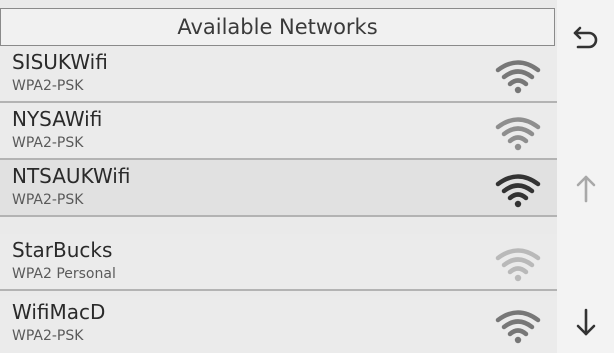 The image size is (614, 353). I want to click on network-name: NYSAWifi, so click(57, 119).